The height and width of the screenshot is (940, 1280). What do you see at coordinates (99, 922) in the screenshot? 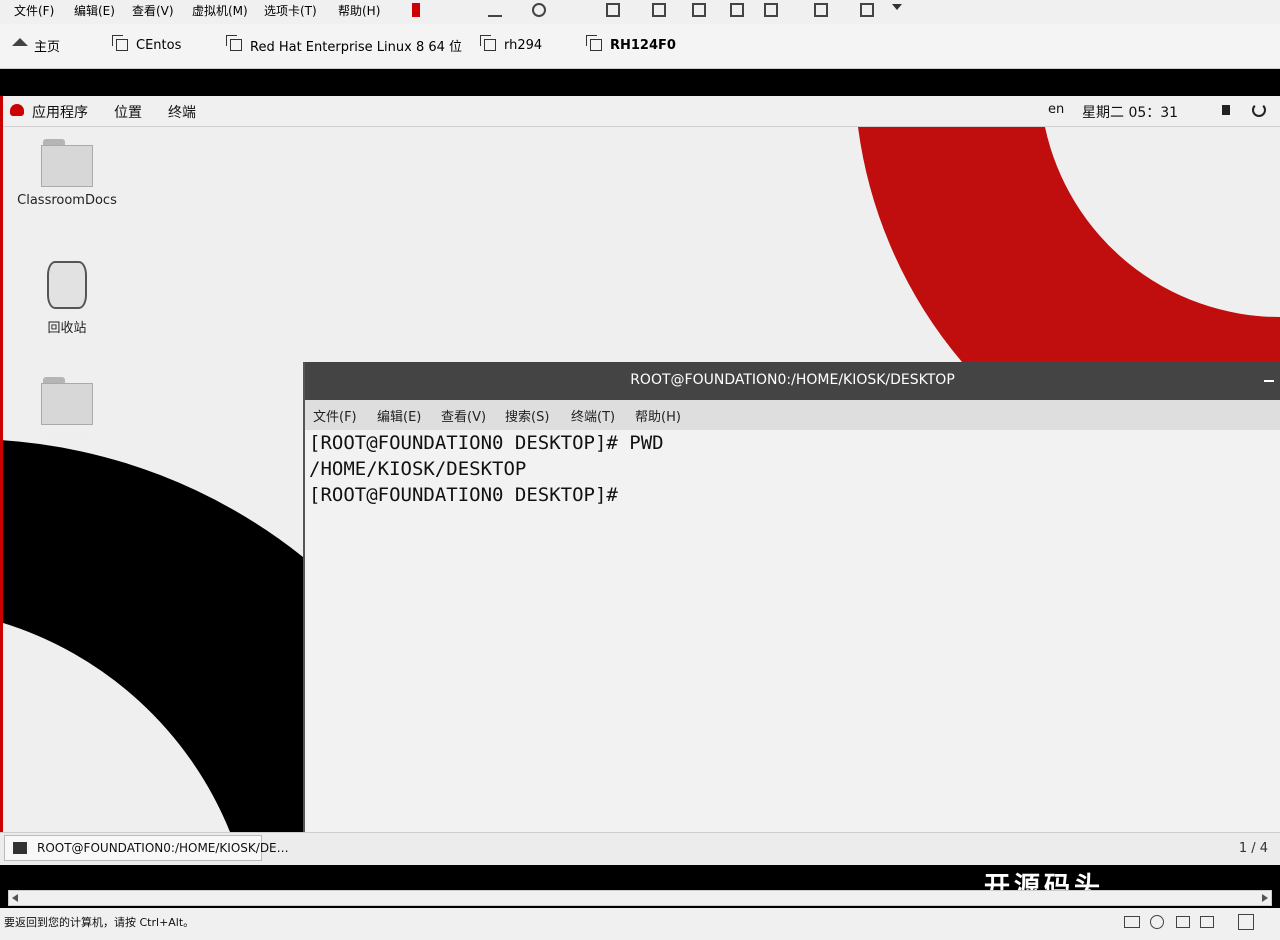
I see `status-hint: 要返回到您的计算机，请按 Ctrl+Alt。` at bounding box center [99, 922].